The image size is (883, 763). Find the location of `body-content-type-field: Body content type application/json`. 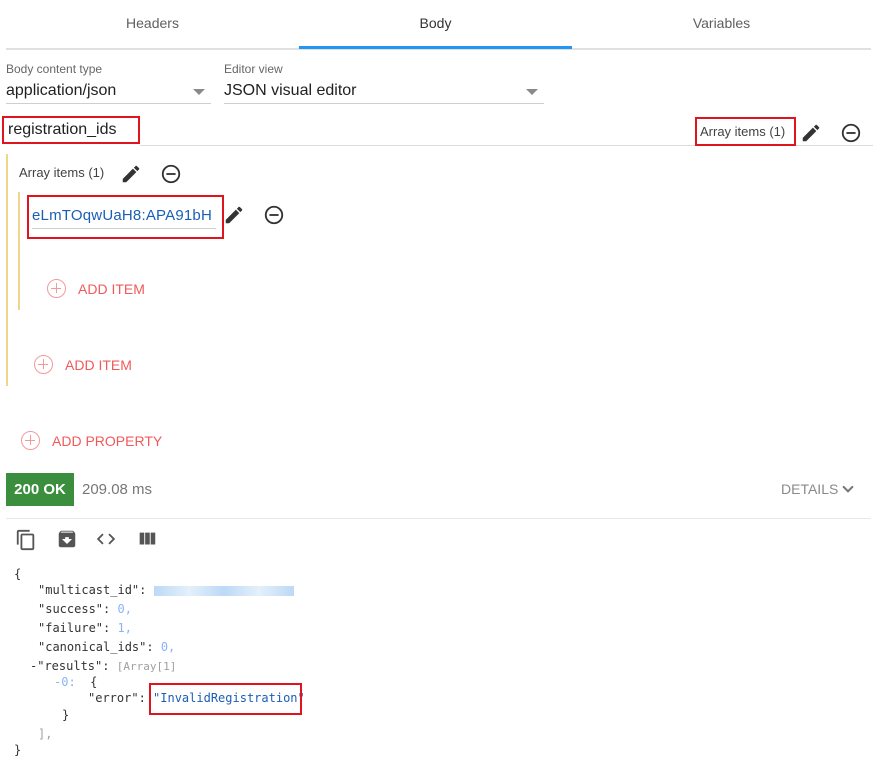

body-content-type-field: Body content type application/json is located at coordinates (108, 83).